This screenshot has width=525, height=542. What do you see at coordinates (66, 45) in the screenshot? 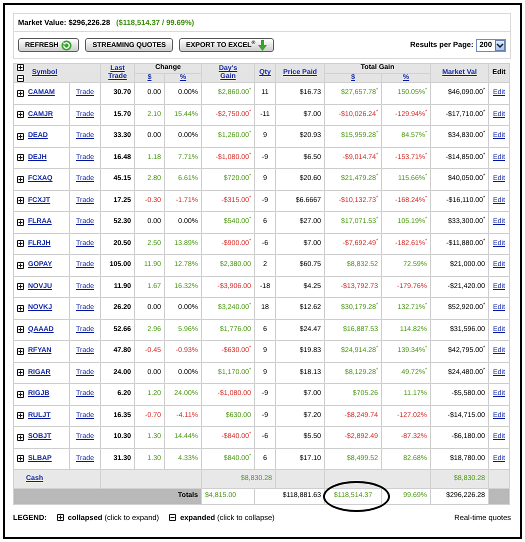
I see `refresh-icon` at bounding box center [66, 45].